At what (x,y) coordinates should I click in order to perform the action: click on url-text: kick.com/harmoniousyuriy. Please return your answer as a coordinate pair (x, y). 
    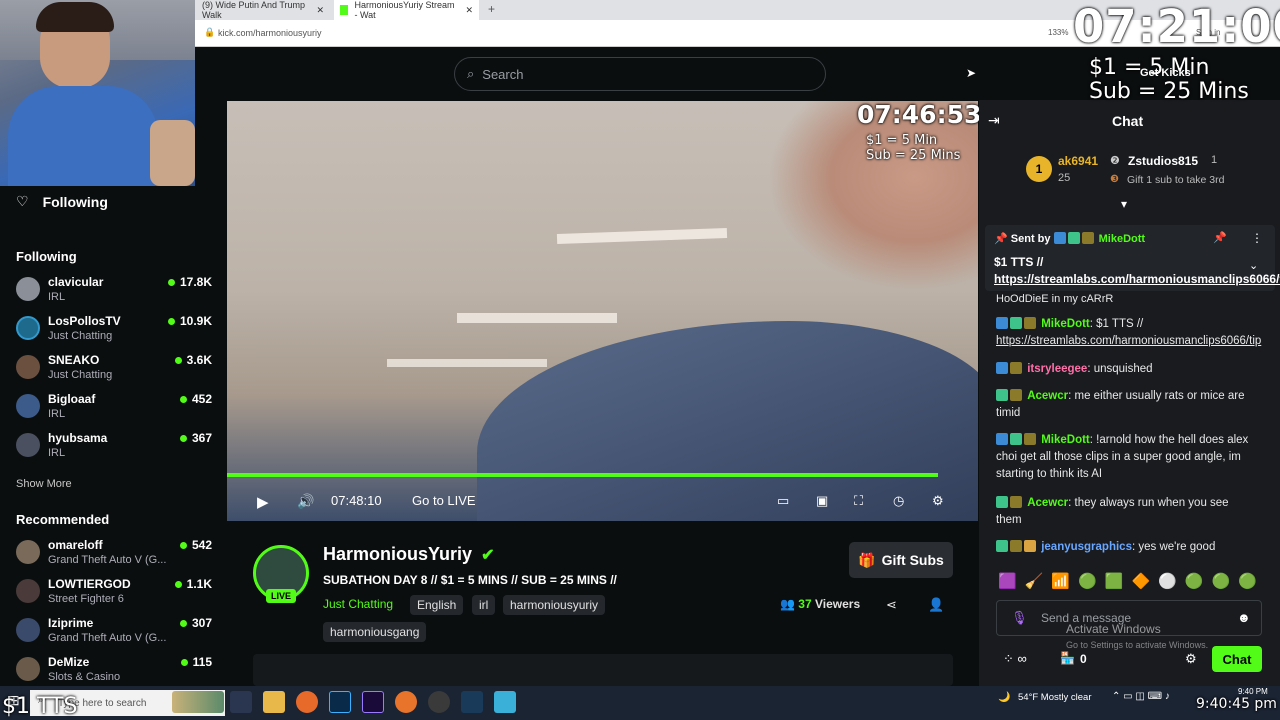
    Looking at the image, I should click on (270, 33).